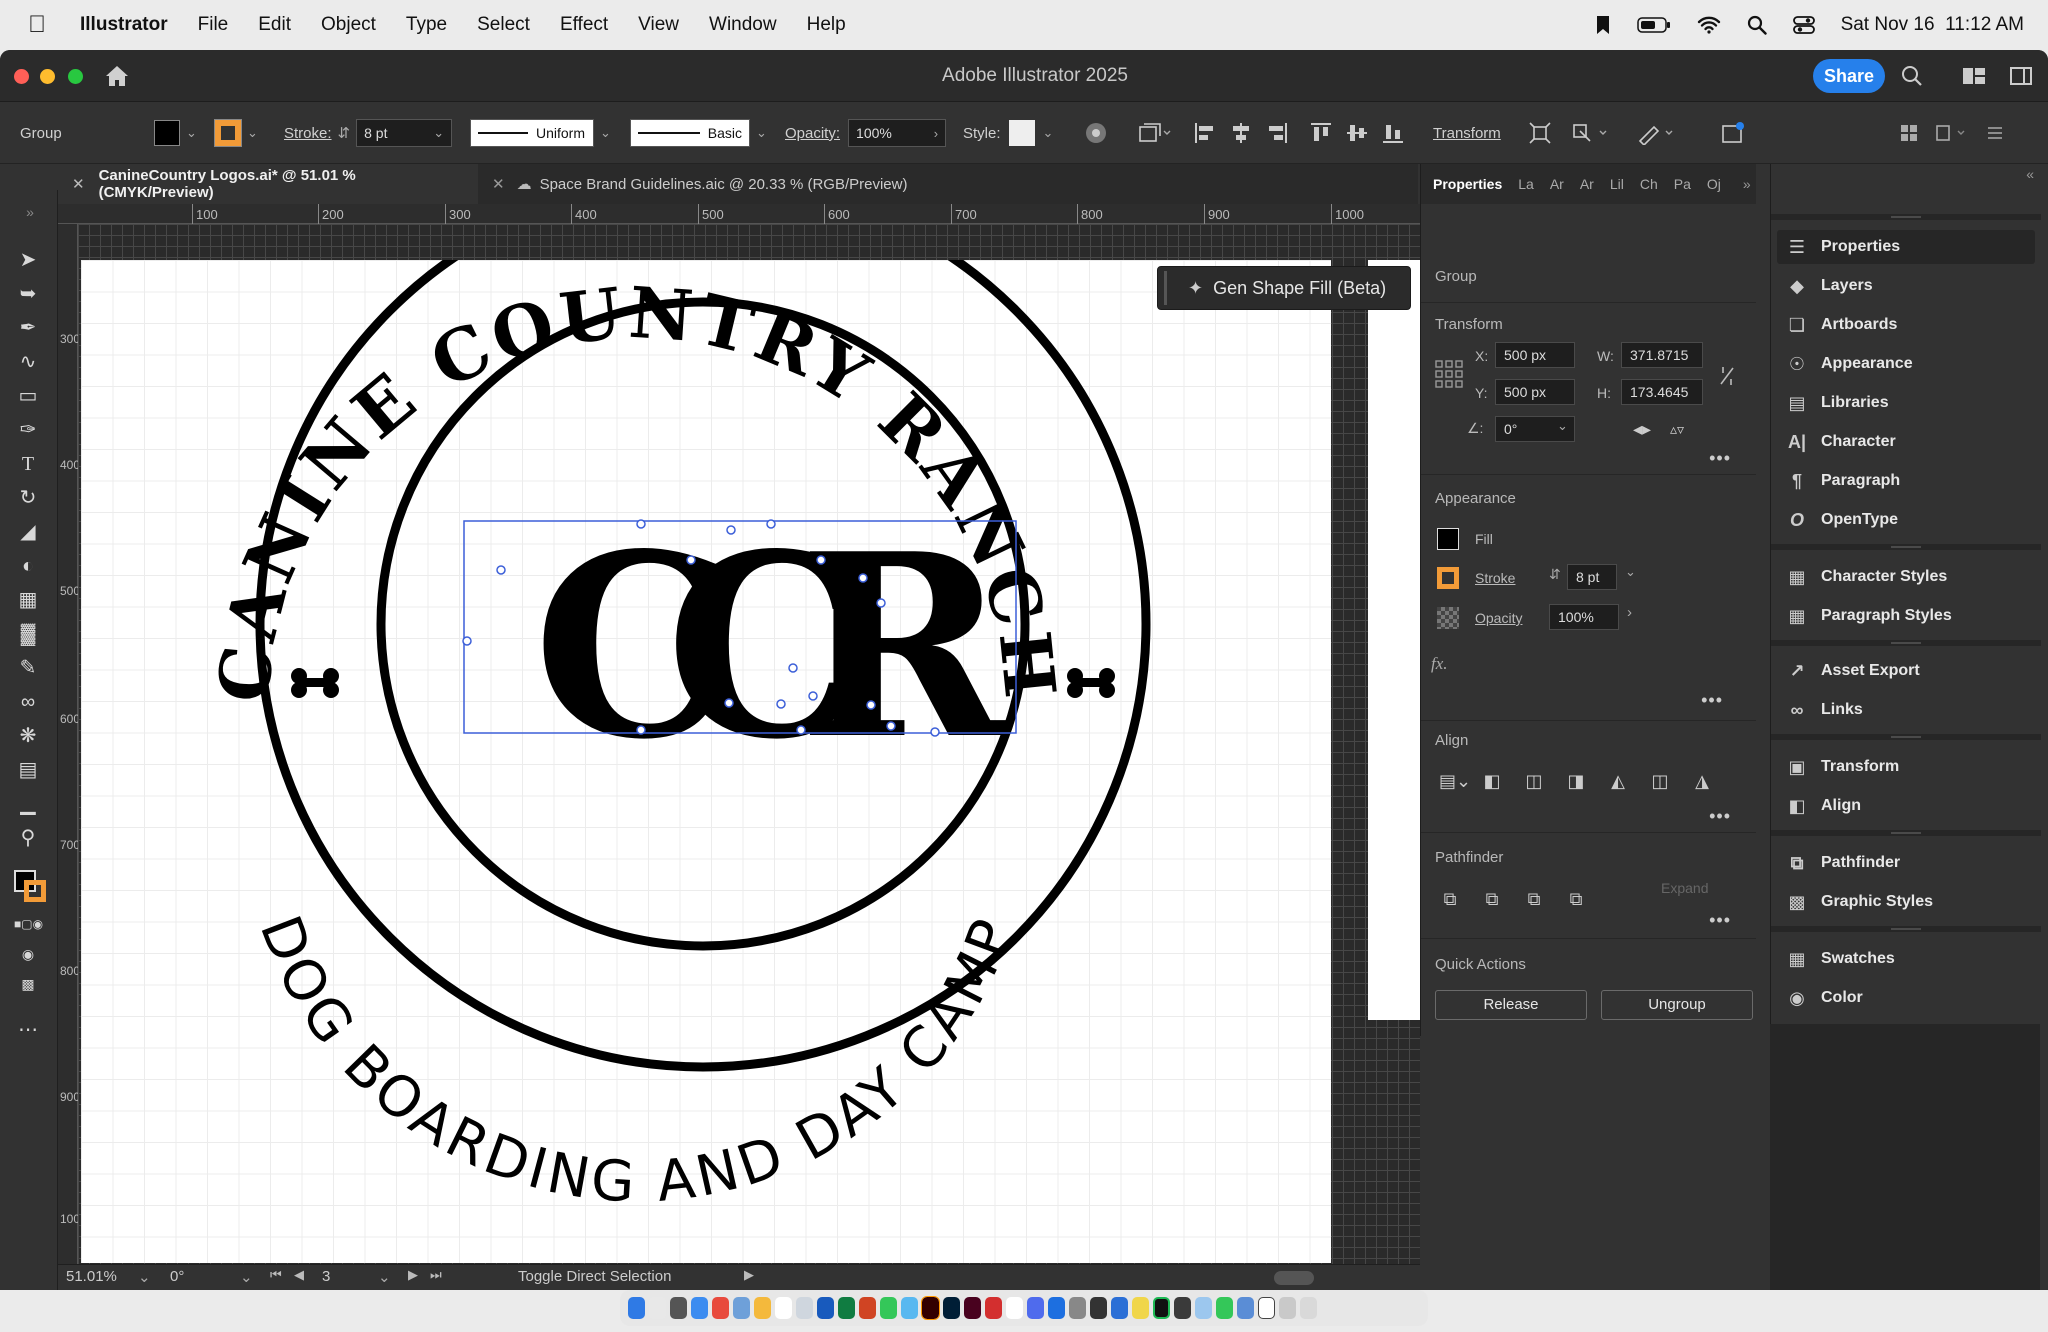  What do you see at coordinates (1467, 184) in the screenshot?
I see `tab-properties: Properties` at bounding box center [1467, 184].